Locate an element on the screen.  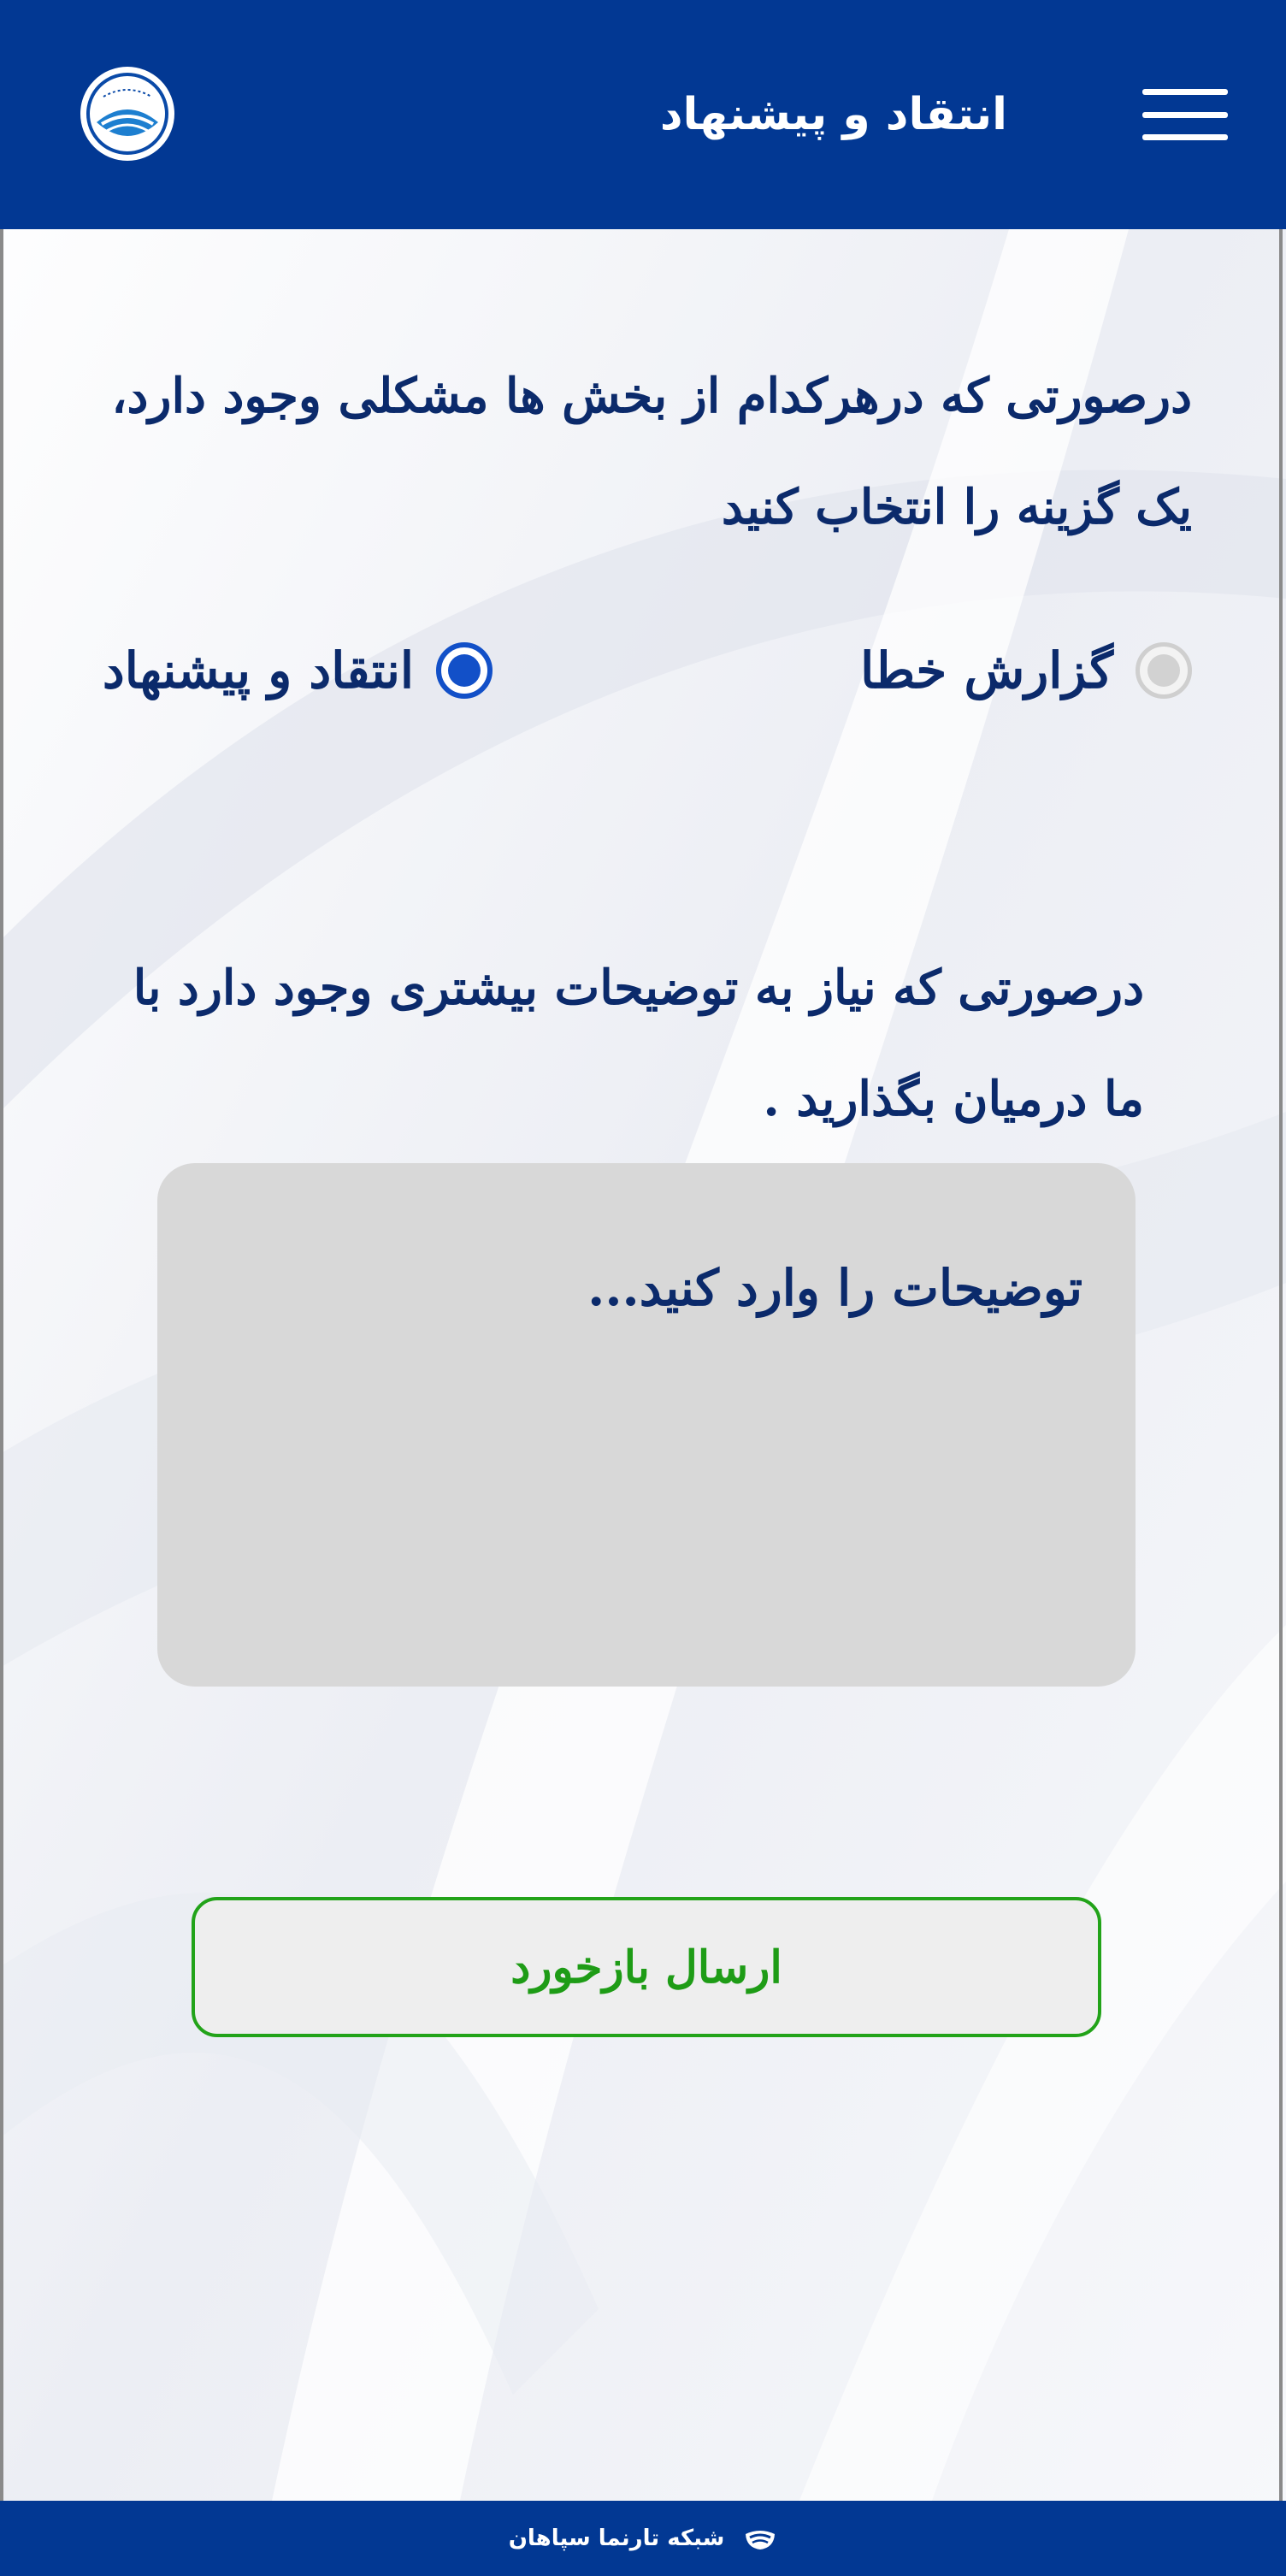
radio-button-unselected is located at coordinates (1164, 670).